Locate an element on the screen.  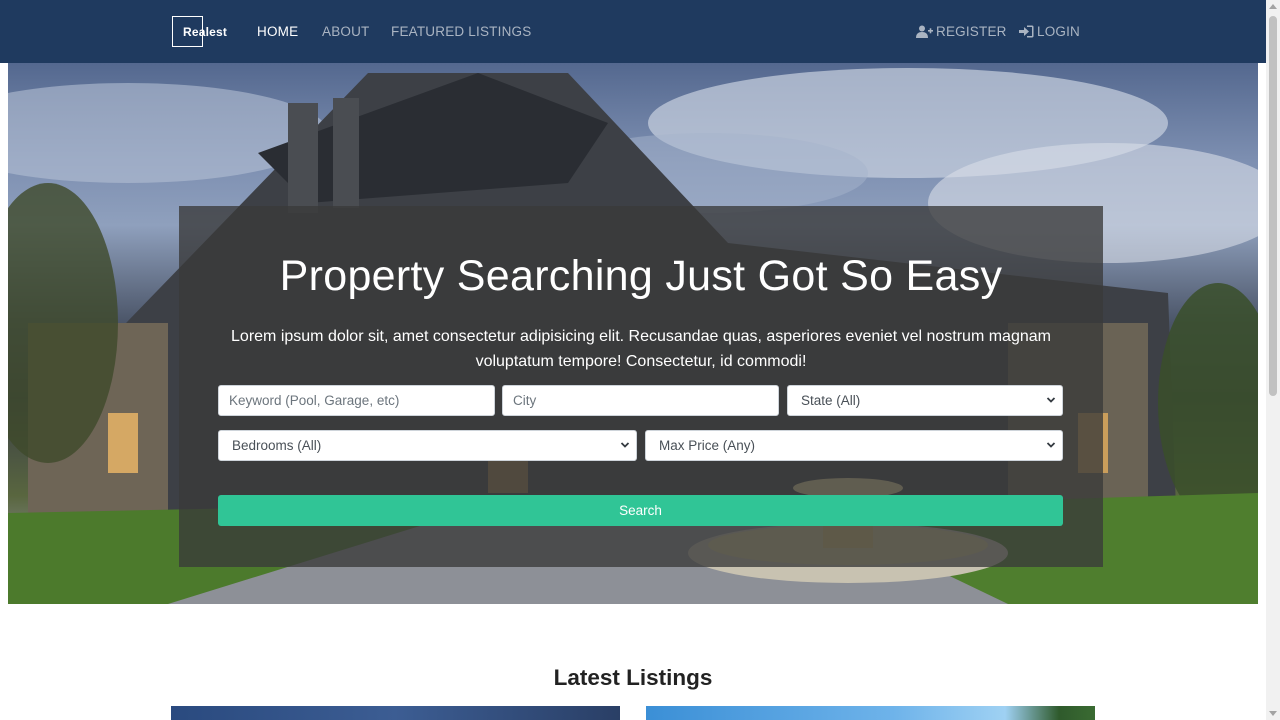
keyword-input: Keyword (Pool, Garage, etc) is located at coordinates (356, 400).